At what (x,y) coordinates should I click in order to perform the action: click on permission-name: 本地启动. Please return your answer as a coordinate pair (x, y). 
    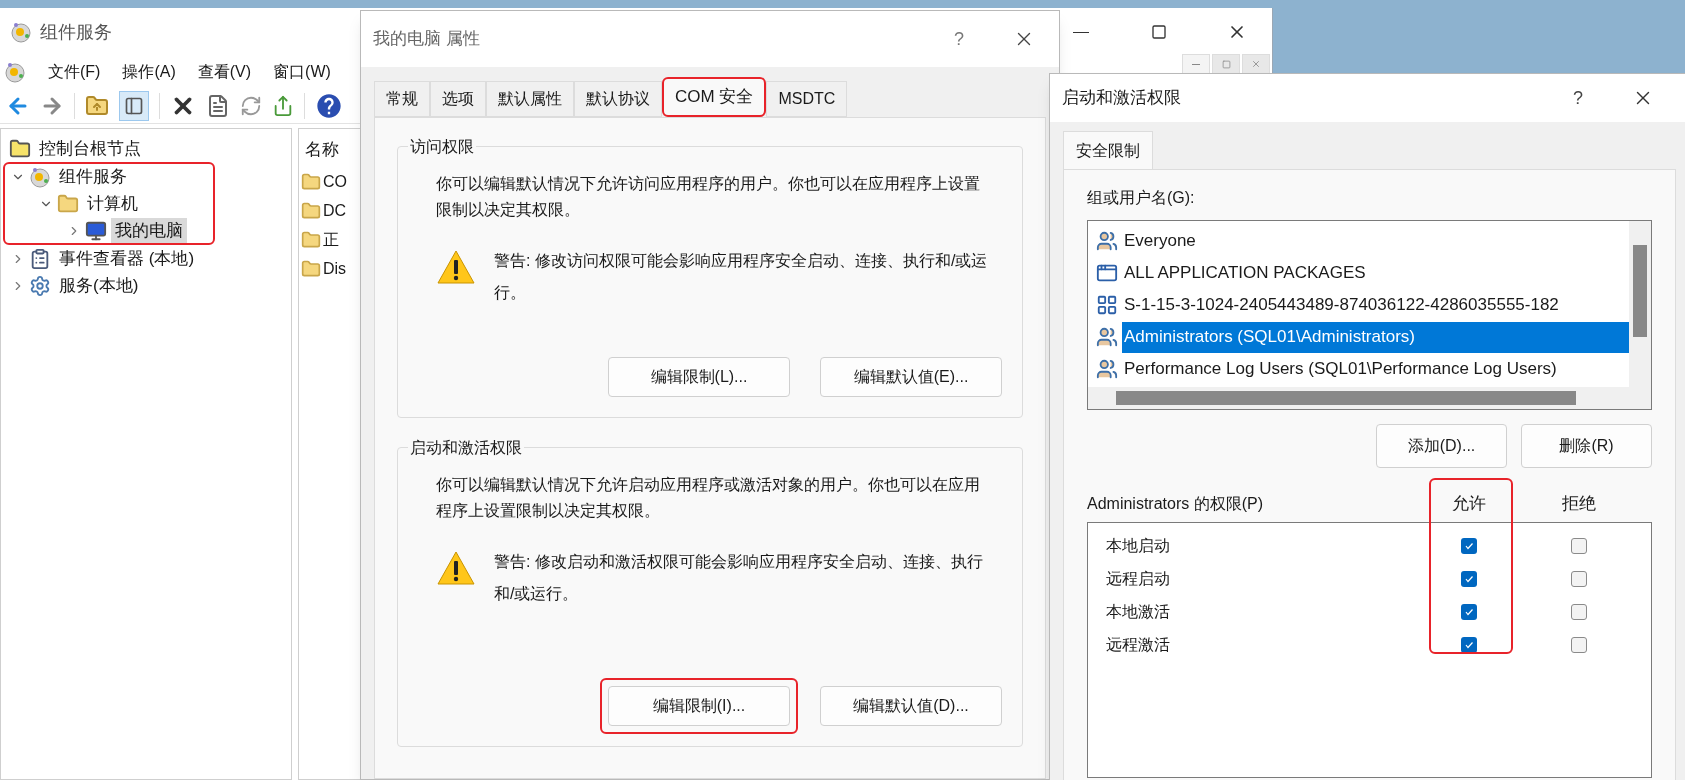
    Looking at the image, I should click on (1138, 545).